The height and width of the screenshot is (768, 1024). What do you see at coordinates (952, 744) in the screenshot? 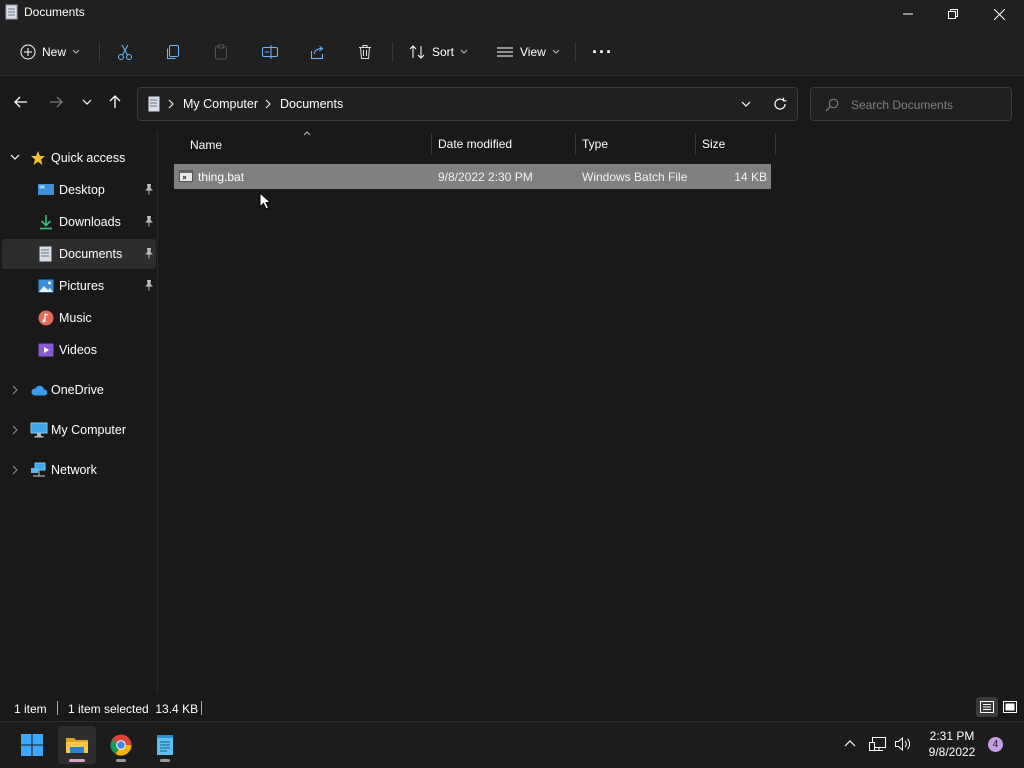
I see `clock: 2:31 PM 9/8/2022` at bounding box center [952, 744].